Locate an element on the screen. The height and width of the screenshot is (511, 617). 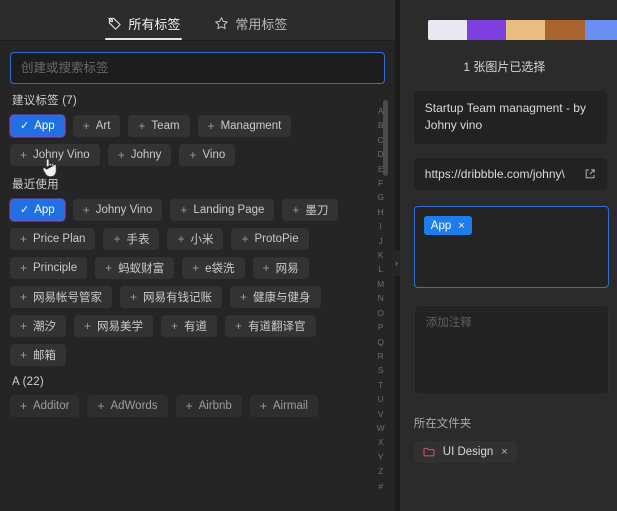
alpha-index-d: D is located at coordinates (381, 154).